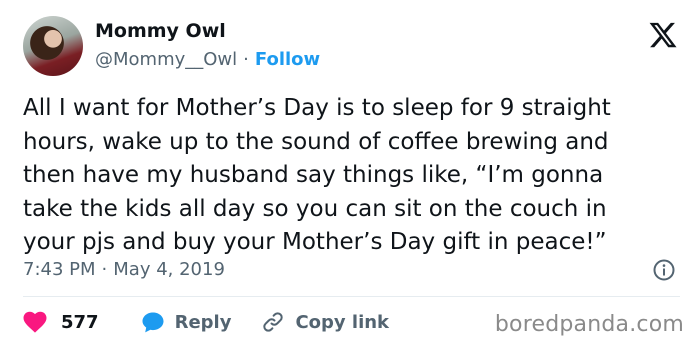 The height and width of the screenshot is (348, 700). I want to click on like-count: 577, so click(80, 322).